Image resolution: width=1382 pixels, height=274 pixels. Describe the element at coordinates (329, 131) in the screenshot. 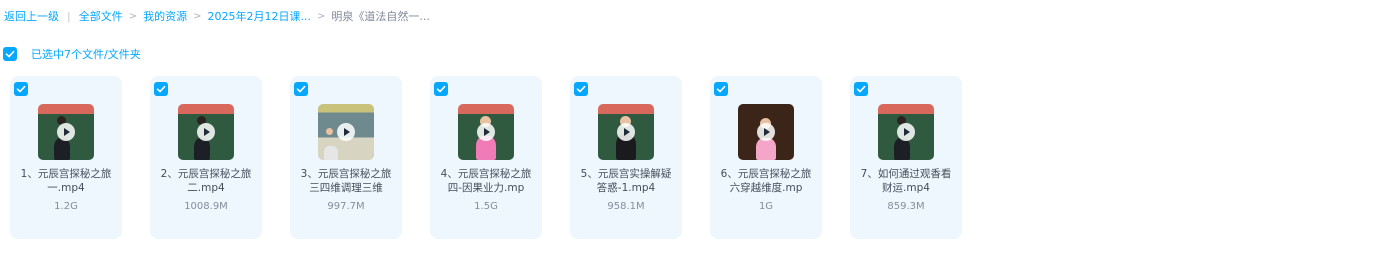

I see `thumbnail-person-head` at that location.